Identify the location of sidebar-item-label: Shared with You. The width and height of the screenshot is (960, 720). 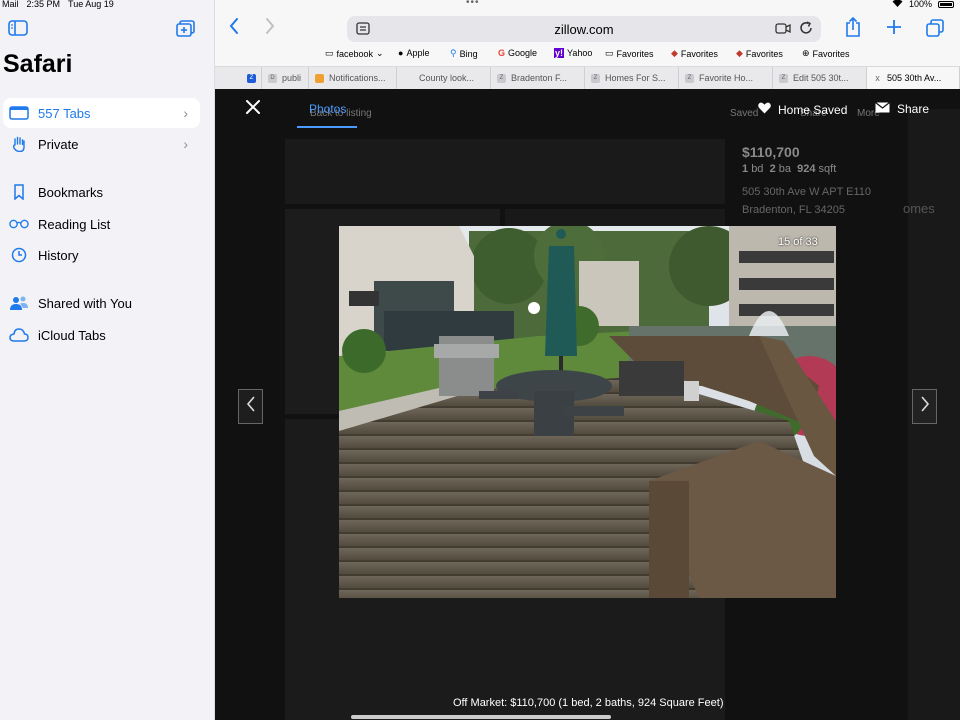
(85, 303).